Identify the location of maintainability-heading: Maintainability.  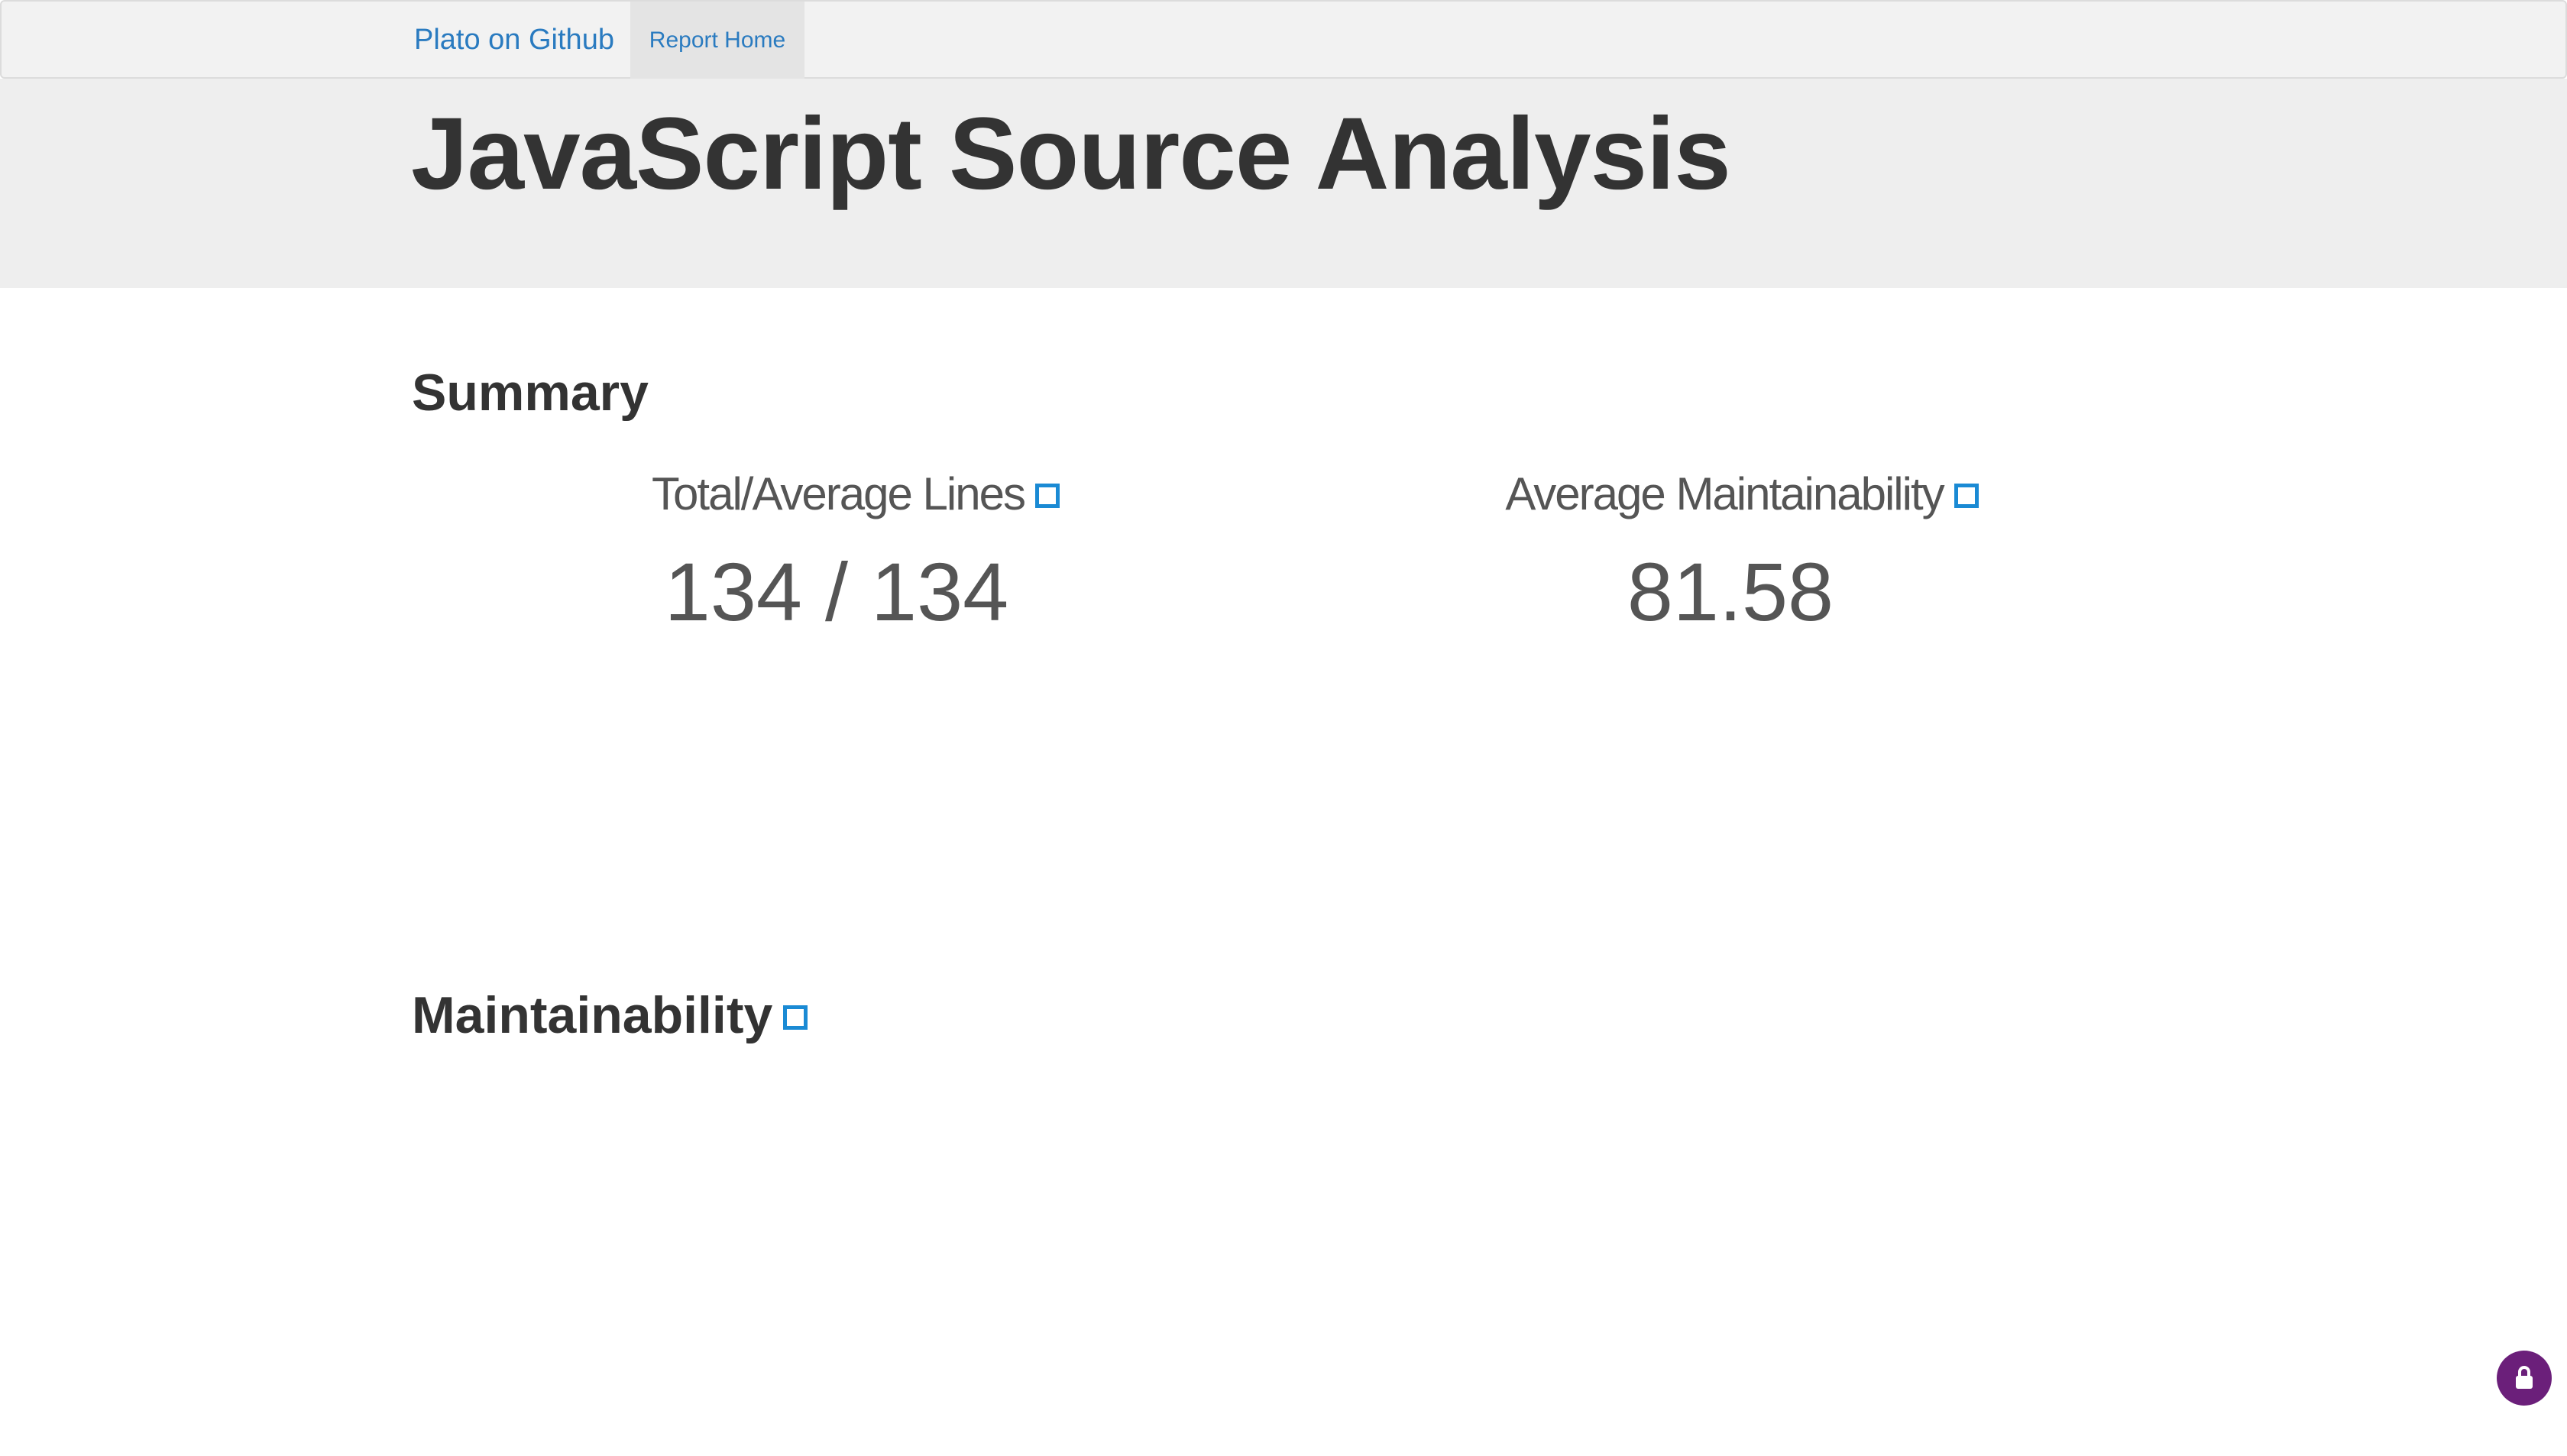
(610, 1015).